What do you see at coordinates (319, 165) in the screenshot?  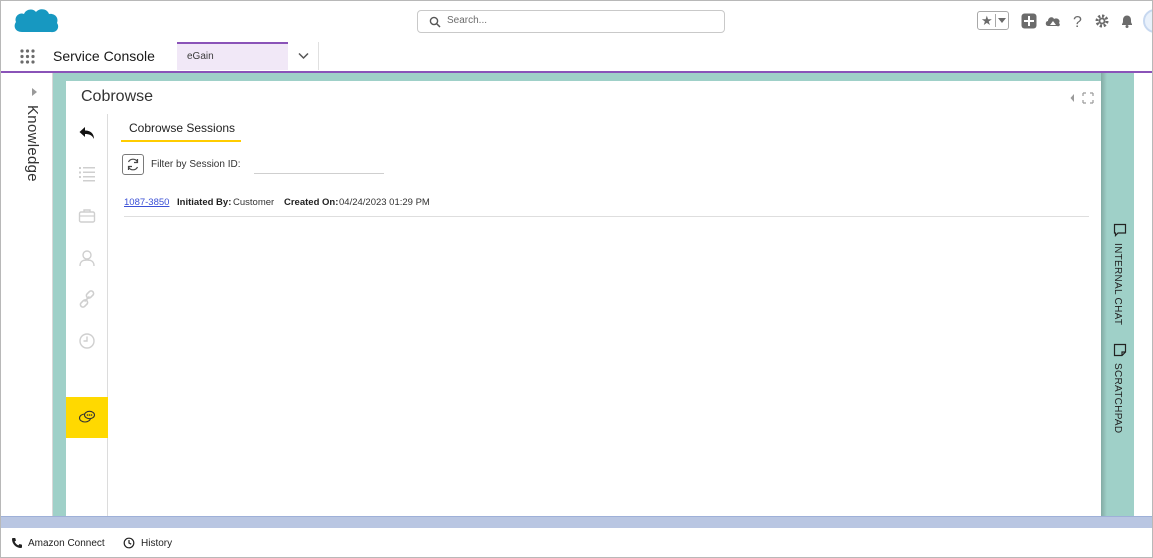 I see `filter-session-id-input` at bounding box center [319, 165].